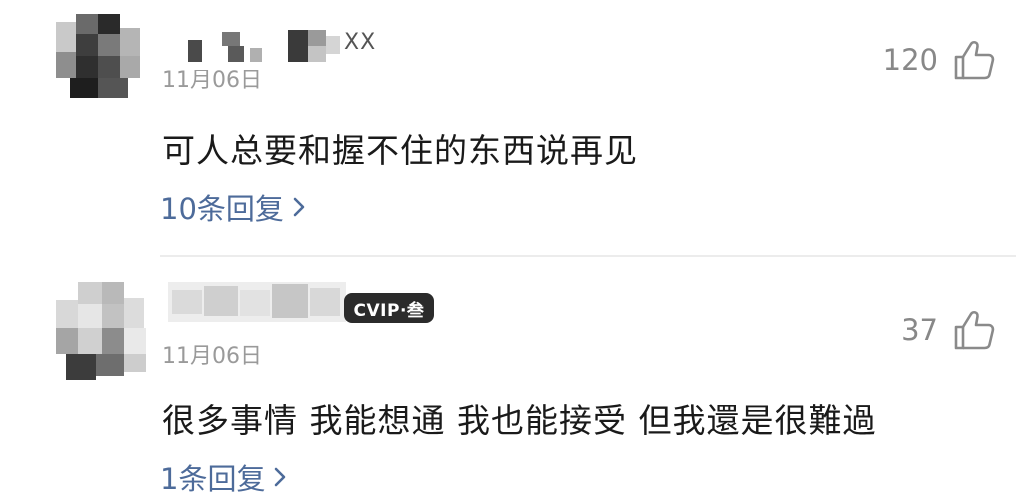 The image size is (1016, 498). Describe the element at coordinates (389, 308) in the screenshot. I see `vip-badge: CVIP·叁` at that location.